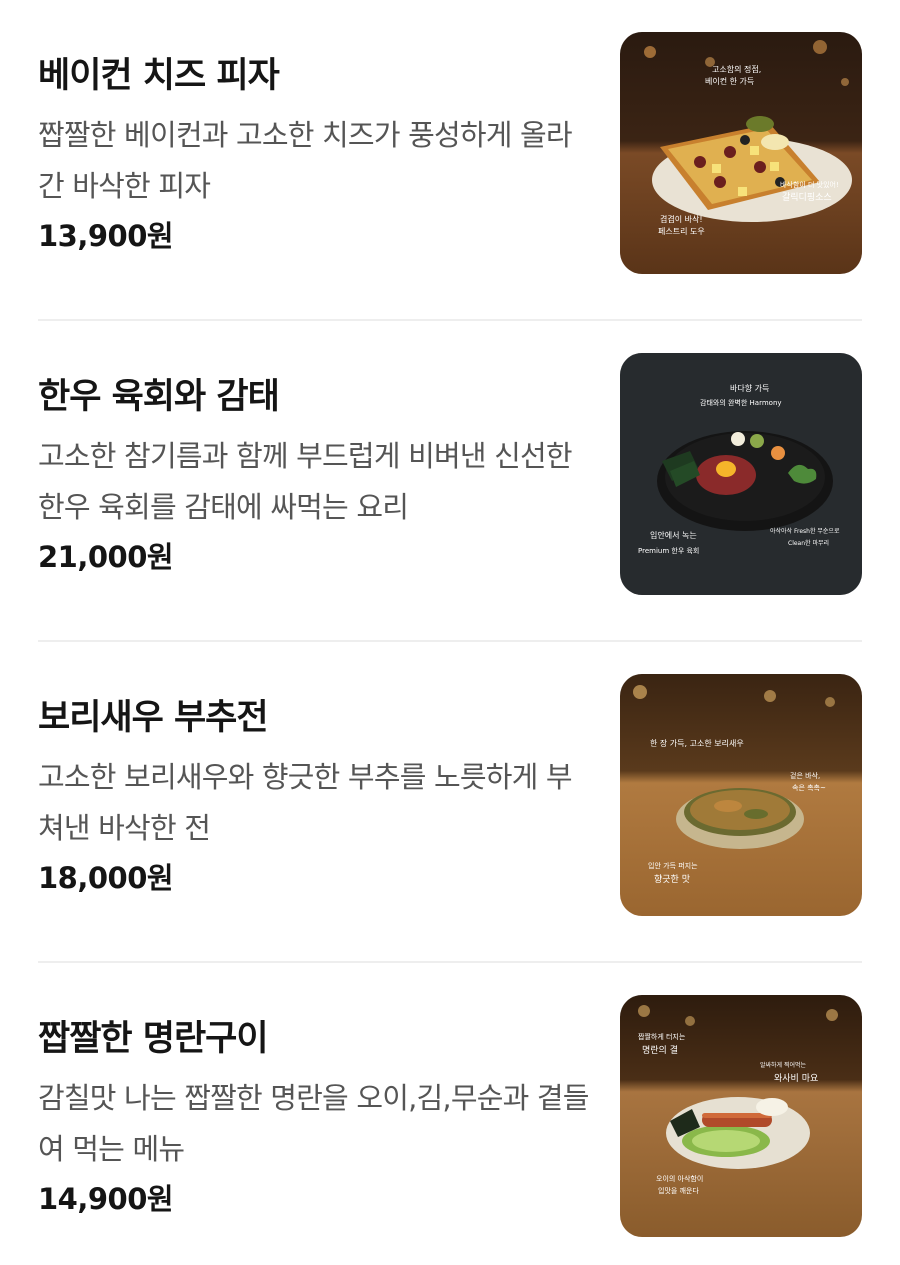 The image size is (900, 1265). Describe the element at coordinates (106, 557) in the screenshot. I see `menu-item-price: 21,000원` at that location.